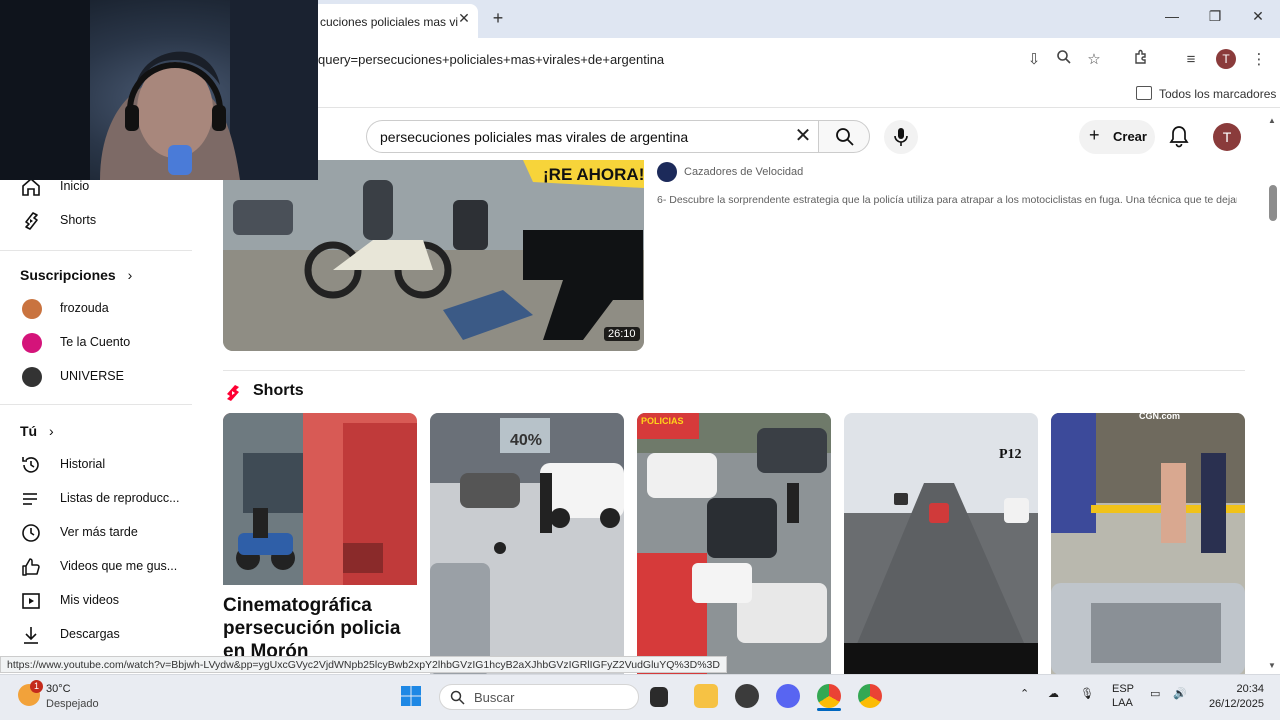 Image resolution: width=1280 pixels, height=720 pixels. What do you see at coordinates (1155, 693) in the screenshot?
I see `network-icon: ▭` at bounding box center [1155, 693].